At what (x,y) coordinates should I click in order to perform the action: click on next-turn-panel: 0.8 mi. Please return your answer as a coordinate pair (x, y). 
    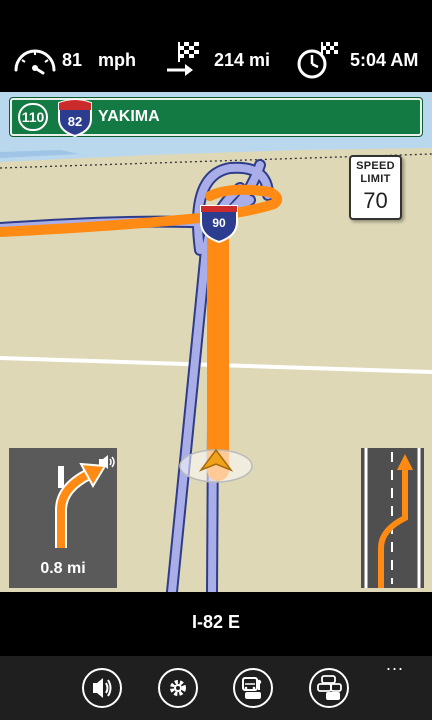
    Looking at the image, I should click on (63, 518).